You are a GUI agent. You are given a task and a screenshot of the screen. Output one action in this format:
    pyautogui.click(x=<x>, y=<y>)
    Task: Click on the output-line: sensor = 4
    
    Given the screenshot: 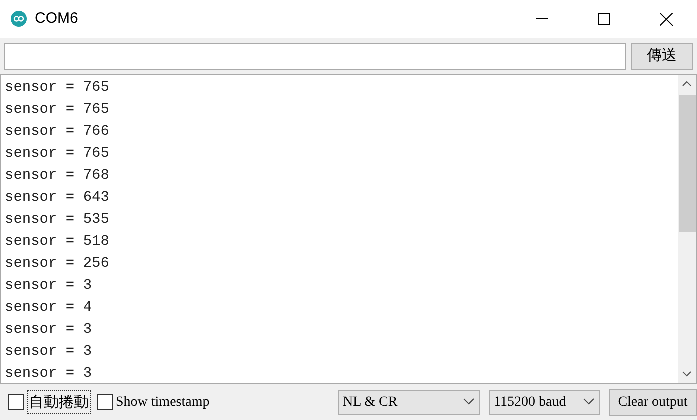 What is the action you would take?
    pyautogui.click(x=49, y=308)
    